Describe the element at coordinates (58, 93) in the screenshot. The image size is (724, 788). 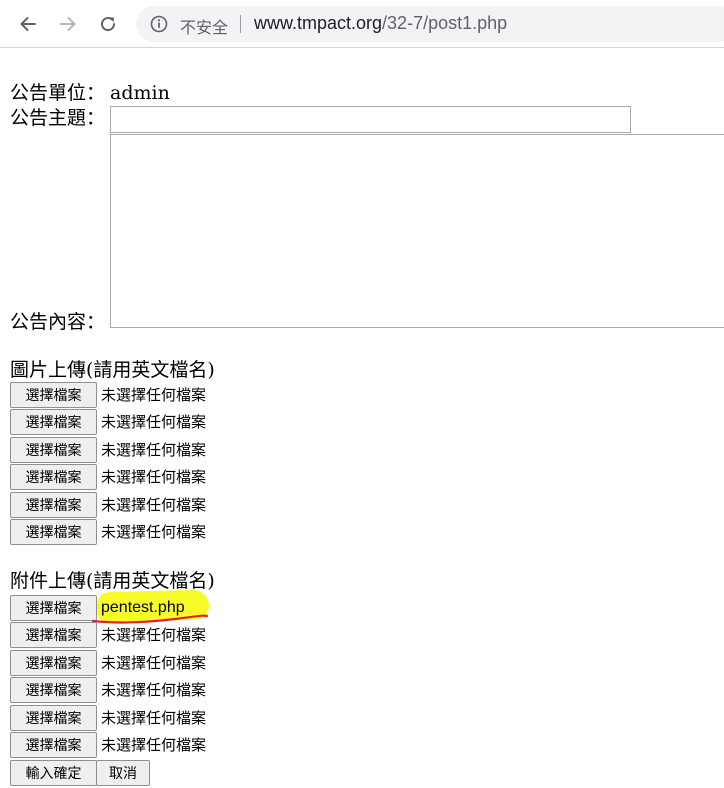
I see `unit-label: 公告單位：` at that location.